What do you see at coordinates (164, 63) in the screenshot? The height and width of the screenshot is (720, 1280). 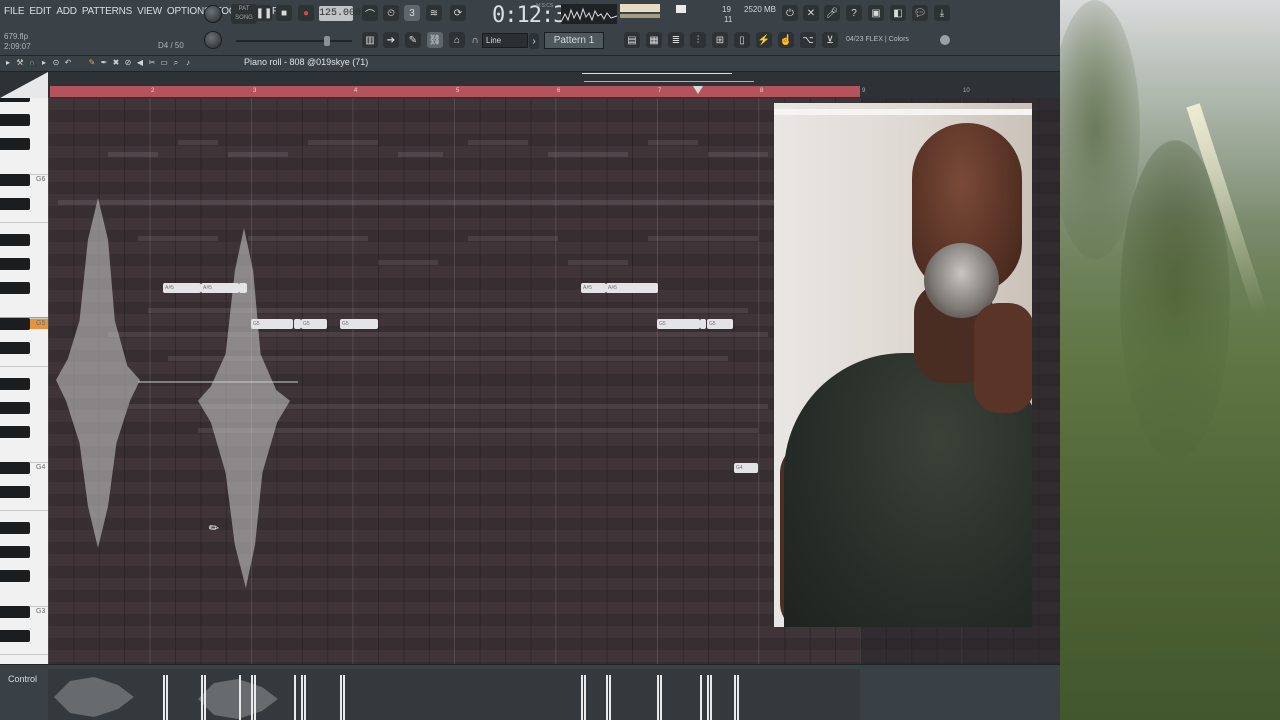 I see `select-tool-icon: ▭` at bounding box center [164, 63].